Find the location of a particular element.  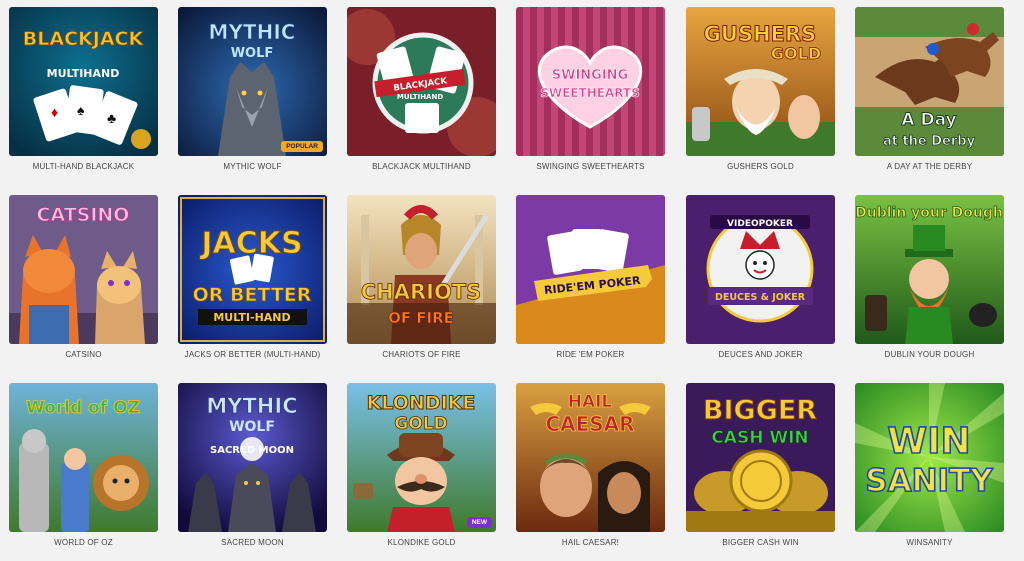

game-tile-catsino: CATSINO CATSINO is located at coordinates (83, 277).